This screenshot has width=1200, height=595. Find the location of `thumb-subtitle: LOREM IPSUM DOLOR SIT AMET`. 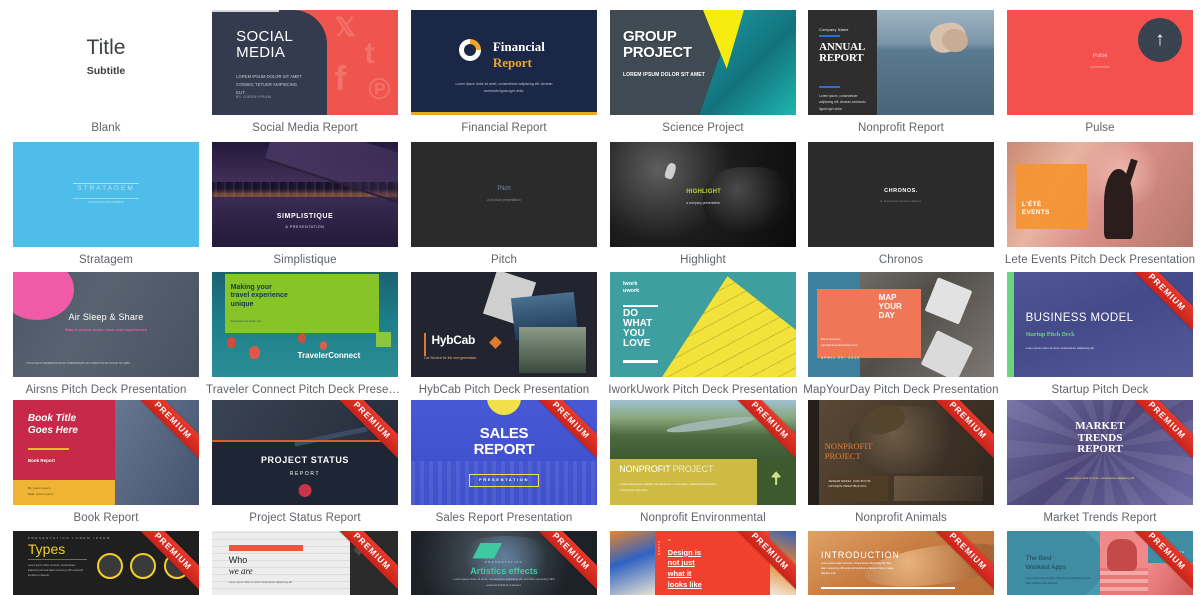

thumb-subtitle: LOREM IPSUM DOLOR SIT AMET is located at coordinates (664, 74).